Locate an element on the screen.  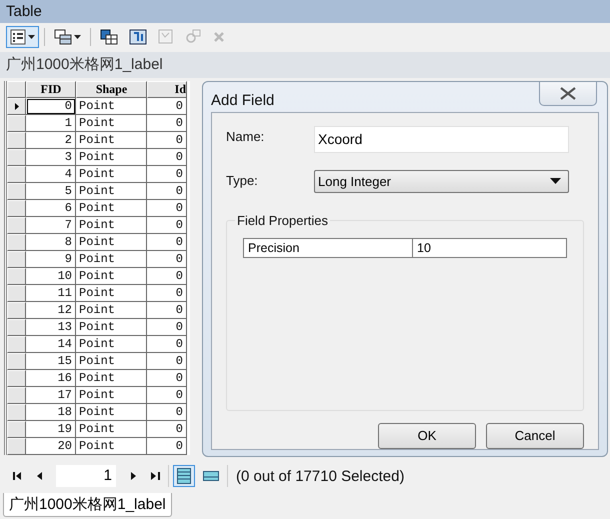
column-header: Id is located at coordinates (167, 89).